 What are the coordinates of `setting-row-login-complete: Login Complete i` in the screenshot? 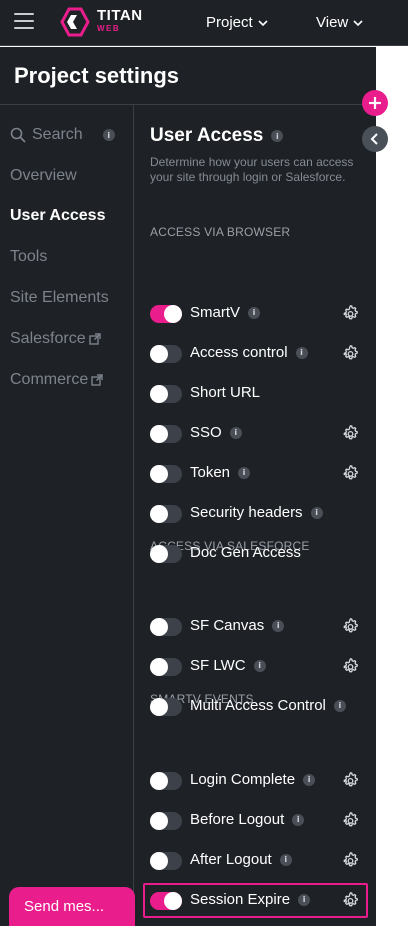 It's located at (257, 781).